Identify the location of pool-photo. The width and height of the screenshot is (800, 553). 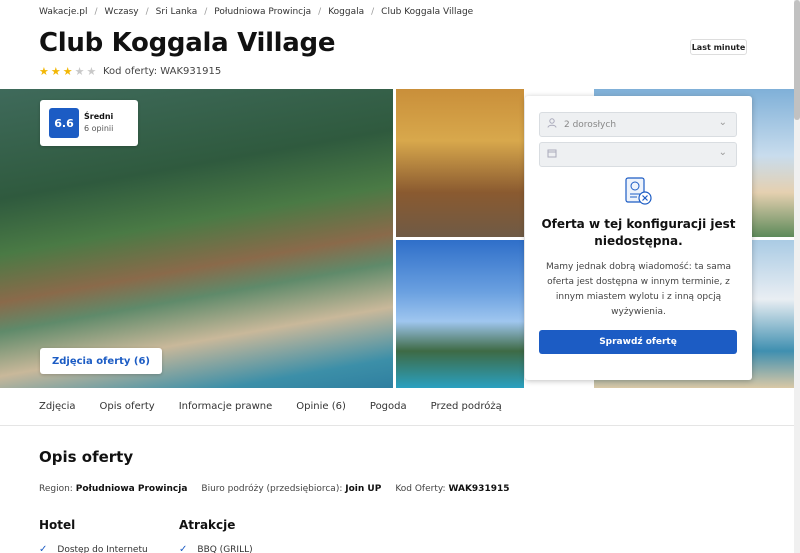
(460, 314).